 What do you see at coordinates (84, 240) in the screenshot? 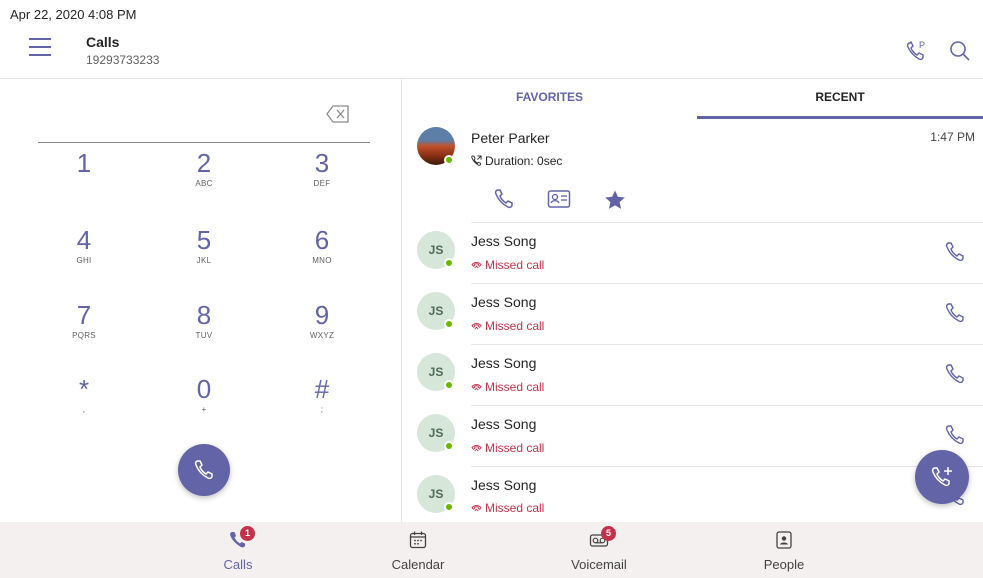
I see `dial-digit: 4` at bounding box center [84, 240].